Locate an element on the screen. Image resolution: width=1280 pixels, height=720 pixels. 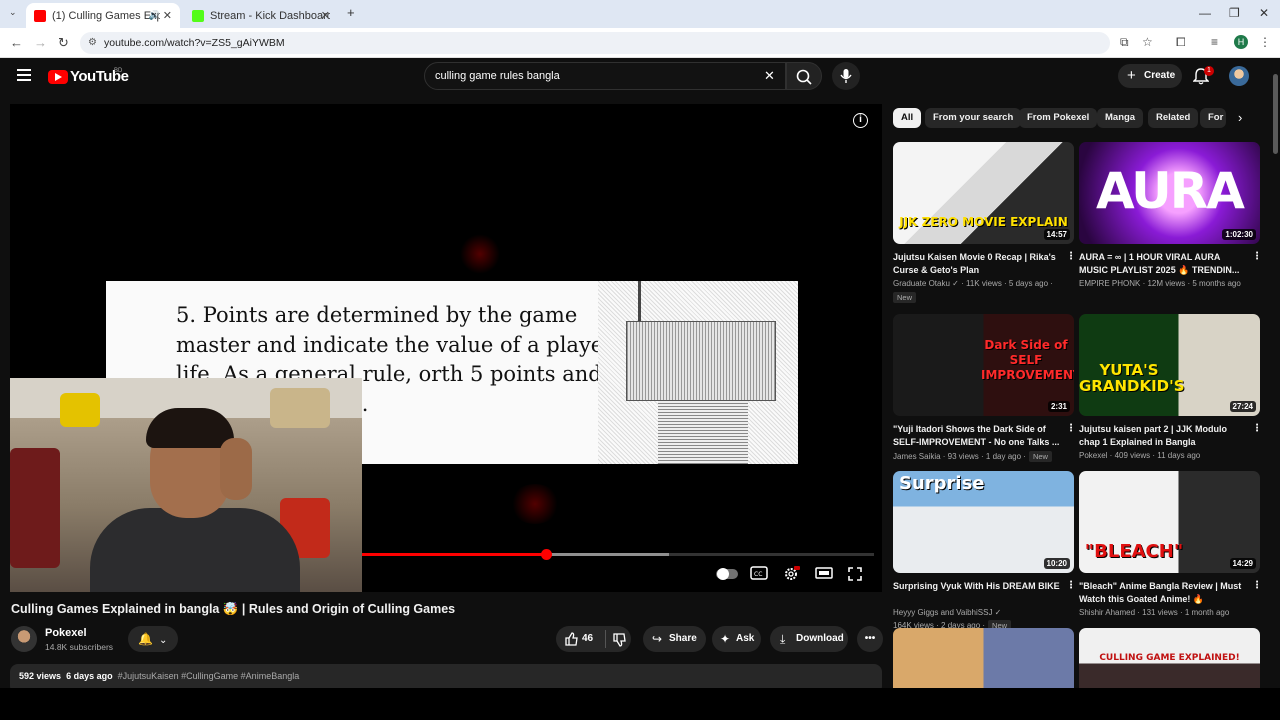
chip-for: For is located at coordinates (1213, 118).